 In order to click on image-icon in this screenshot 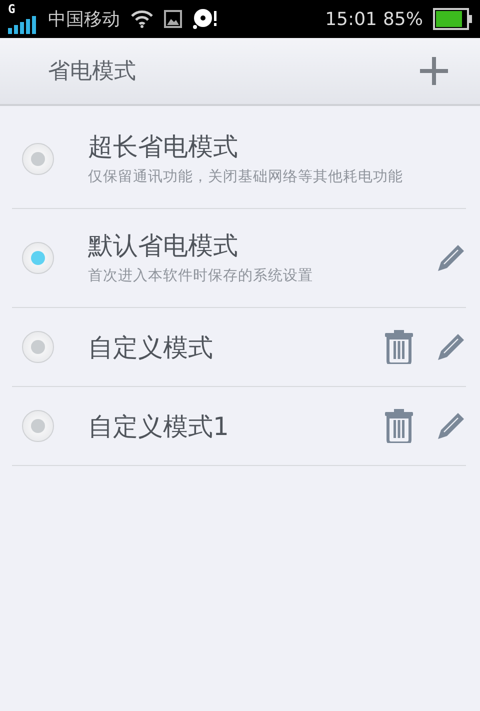, I will do `click(173, 19)`.